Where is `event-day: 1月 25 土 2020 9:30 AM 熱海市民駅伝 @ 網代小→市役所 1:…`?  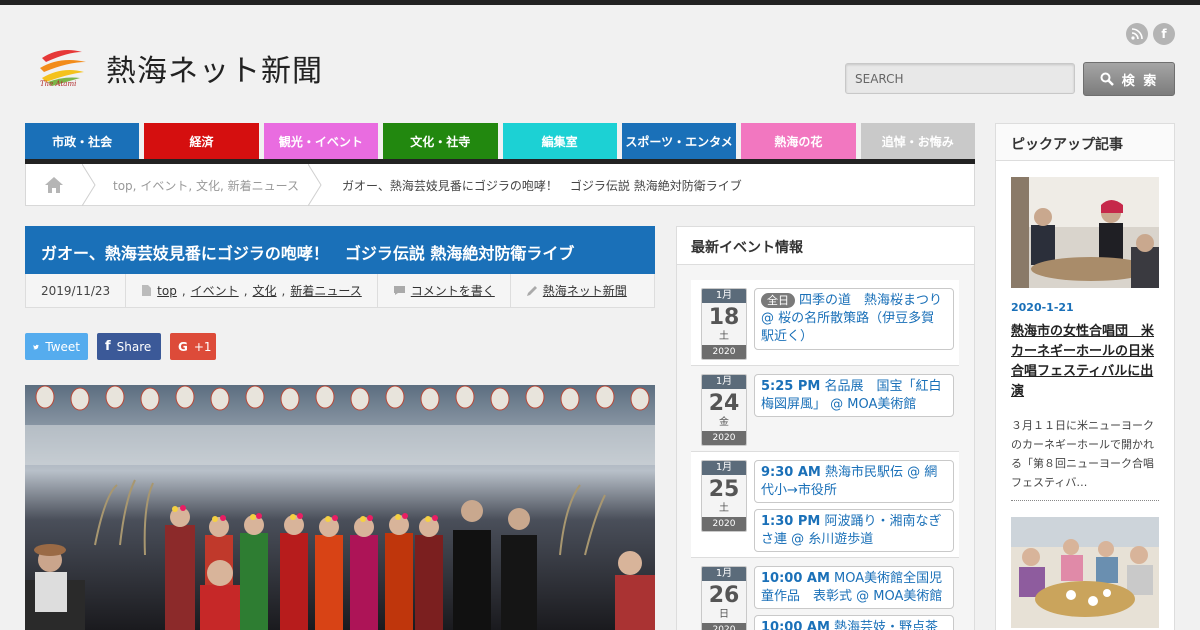
event-day: 1月 25 土 2020 9:30 AM 熱海市民駅伝 @ 網代小→市役所 1:… is located at coordinates (825, 505).